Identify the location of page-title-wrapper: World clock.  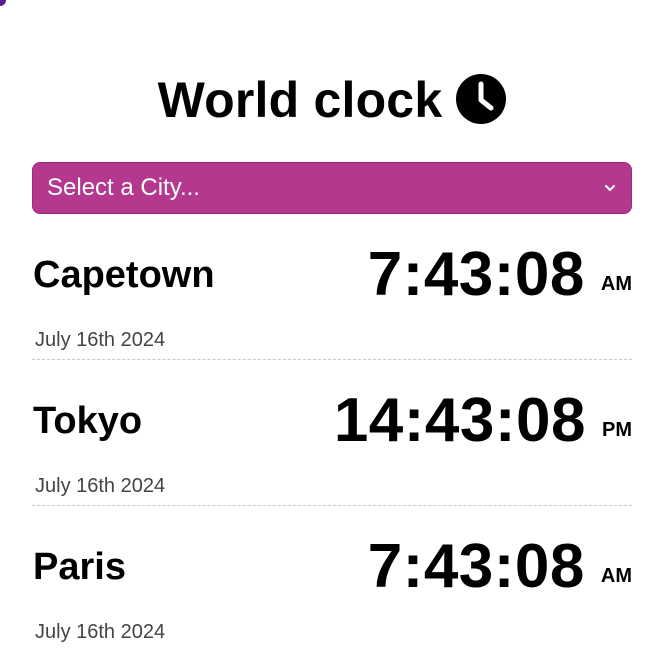
(332, 100).